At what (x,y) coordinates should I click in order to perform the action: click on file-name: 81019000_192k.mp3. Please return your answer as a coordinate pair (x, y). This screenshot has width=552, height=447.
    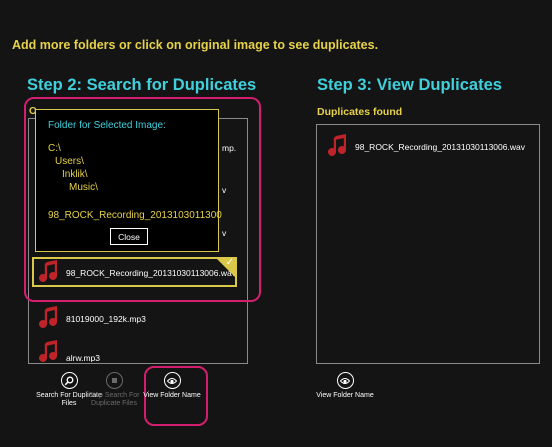
    Looking at the image, I should click on (106, 319).